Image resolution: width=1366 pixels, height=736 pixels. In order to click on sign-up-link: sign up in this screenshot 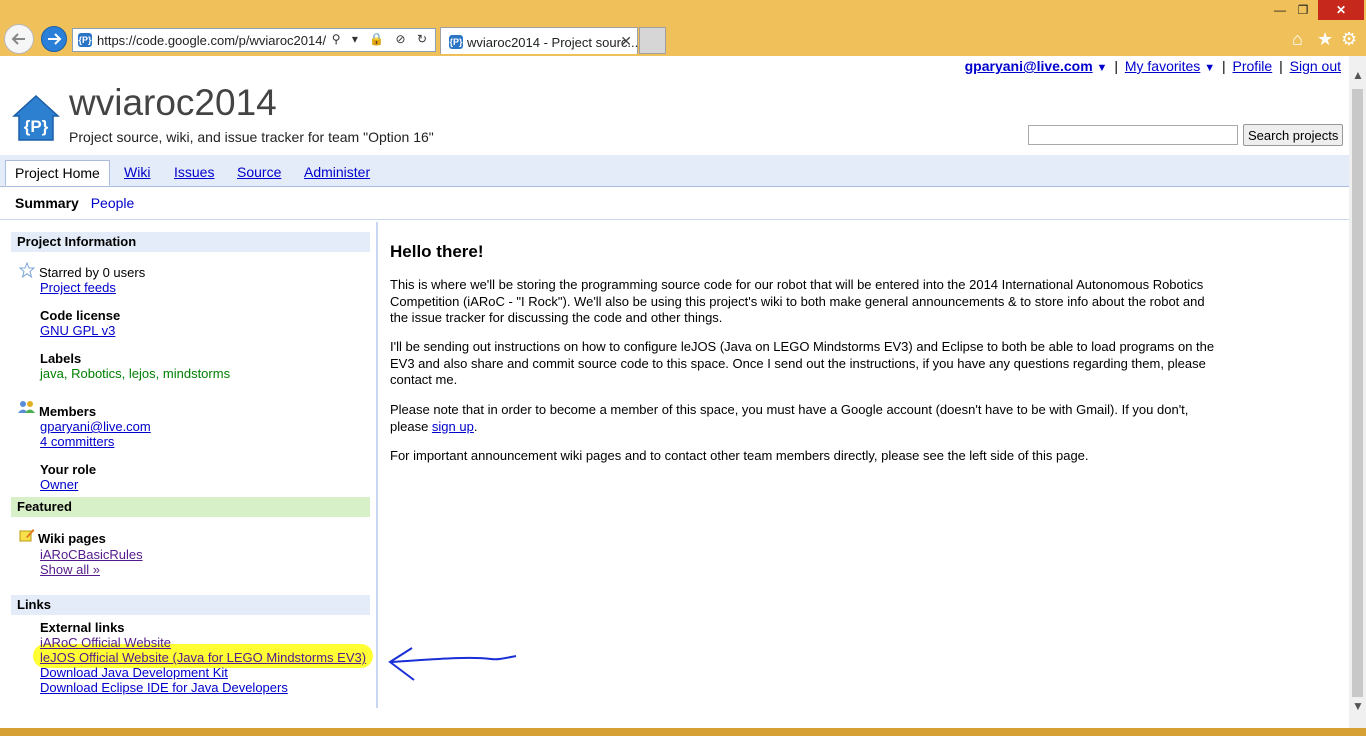, I will do `click(453, 426)`.